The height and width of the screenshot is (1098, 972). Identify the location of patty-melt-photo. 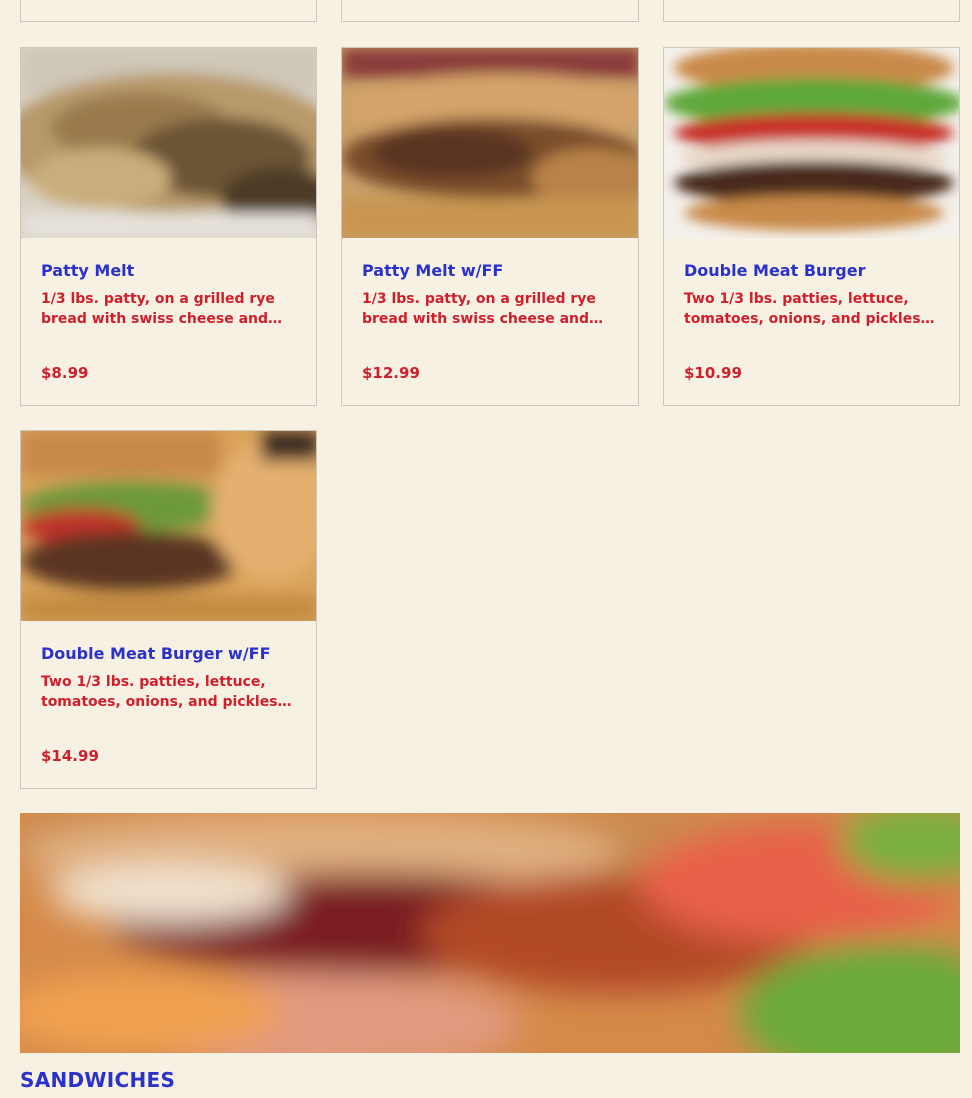
(168, 143).